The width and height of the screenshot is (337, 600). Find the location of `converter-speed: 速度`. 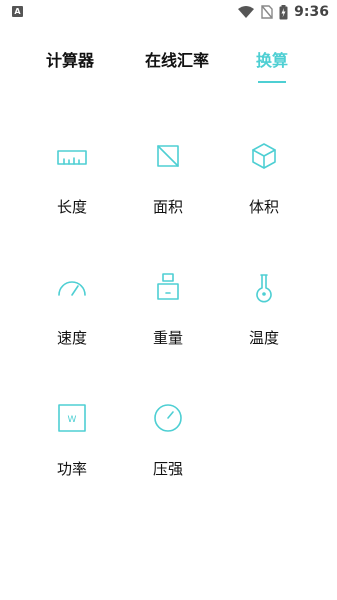

converter-speed: 速度 is located at coordinates (72, 306).